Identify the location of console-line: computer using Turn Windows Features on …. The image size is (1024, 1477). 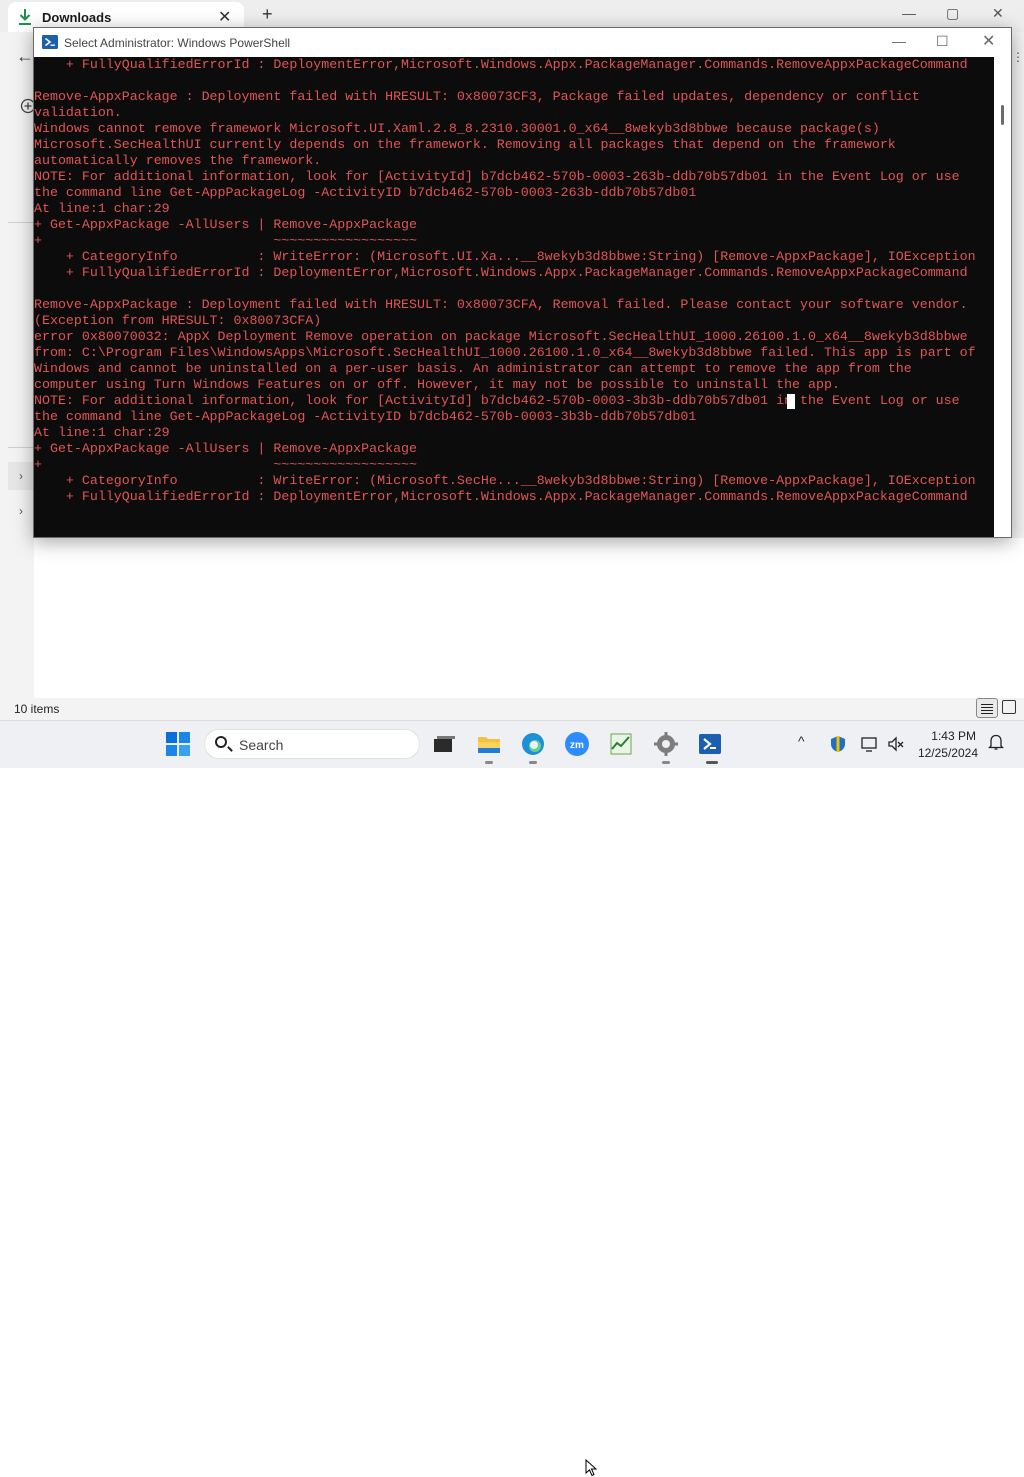
(437, 384).